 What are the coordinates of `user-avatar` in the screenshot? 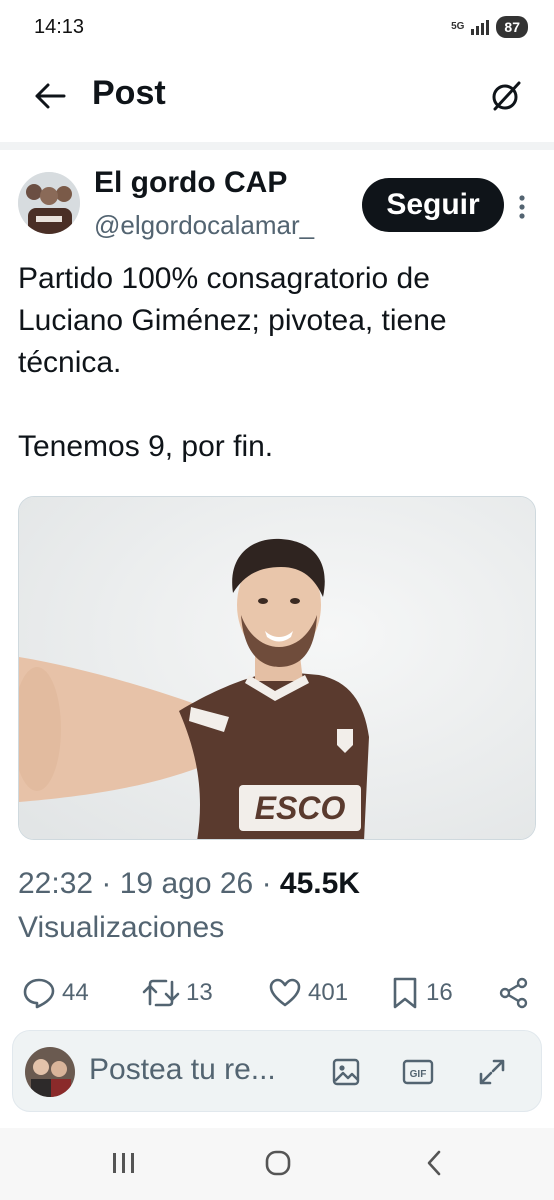 It's located at (50, 1072).